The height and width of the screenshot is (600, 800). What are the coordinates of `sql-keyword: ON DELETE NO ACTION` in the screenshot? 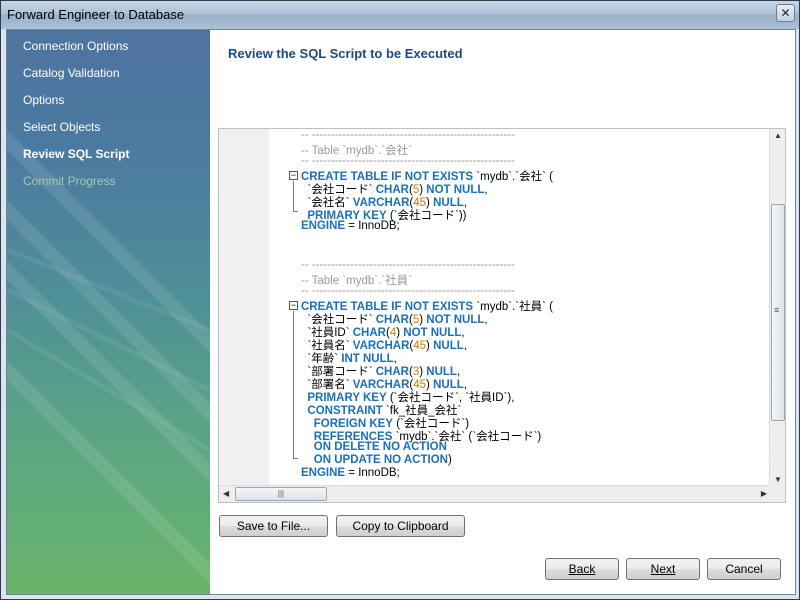 It's located at (380, 447).